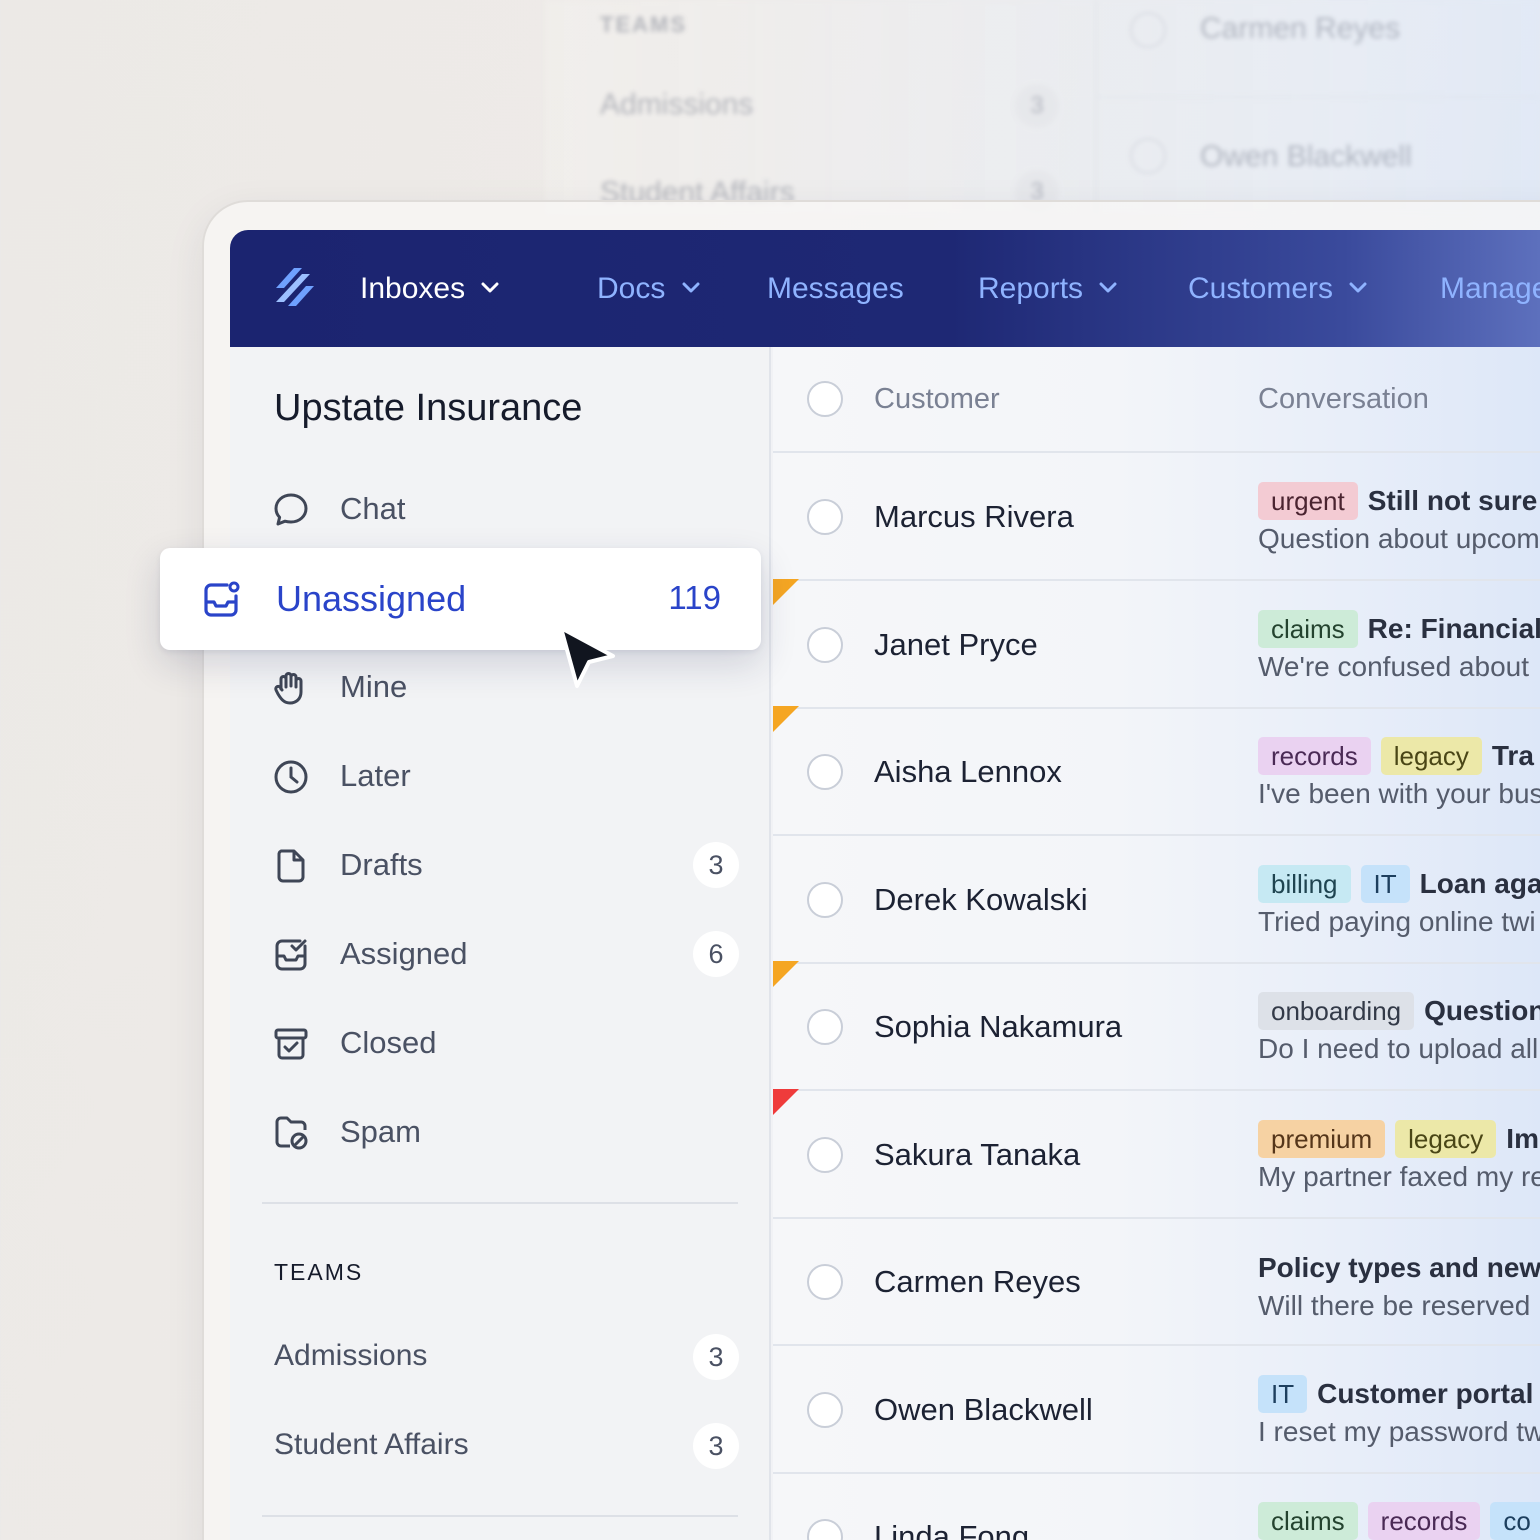 The image size is (1540, 1540). Describe the element at coordinates (937, 399) in the screenshot. I see `column-header-customer: Customer` at that location.